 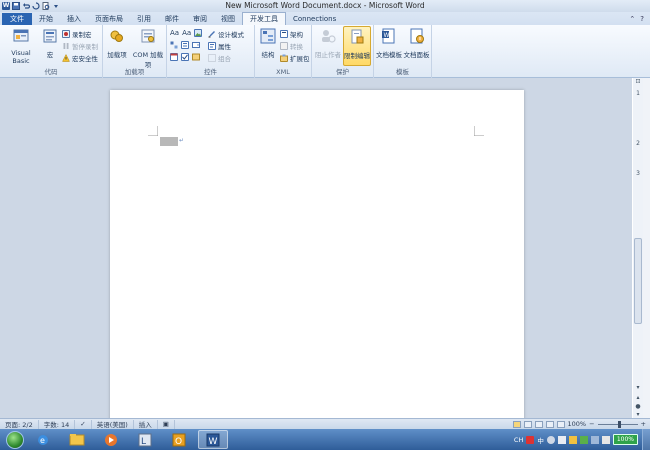 I want to click on scrollbar-thumb, so click(x=638, y=281).